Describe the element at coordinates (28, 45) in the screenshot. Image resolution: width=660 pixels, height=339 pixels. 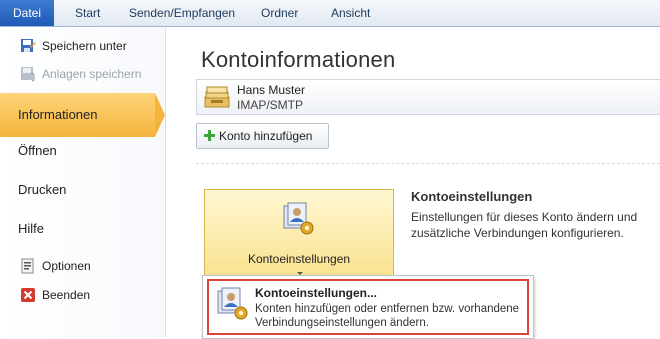
I see `save-as-icon` at that location.